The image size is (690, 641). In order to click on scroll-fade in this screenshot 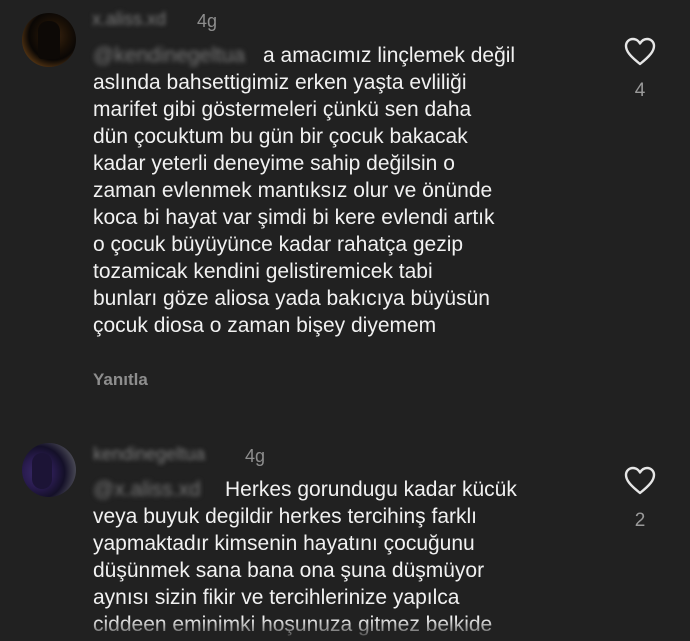, I will do `click(345, 630)`.